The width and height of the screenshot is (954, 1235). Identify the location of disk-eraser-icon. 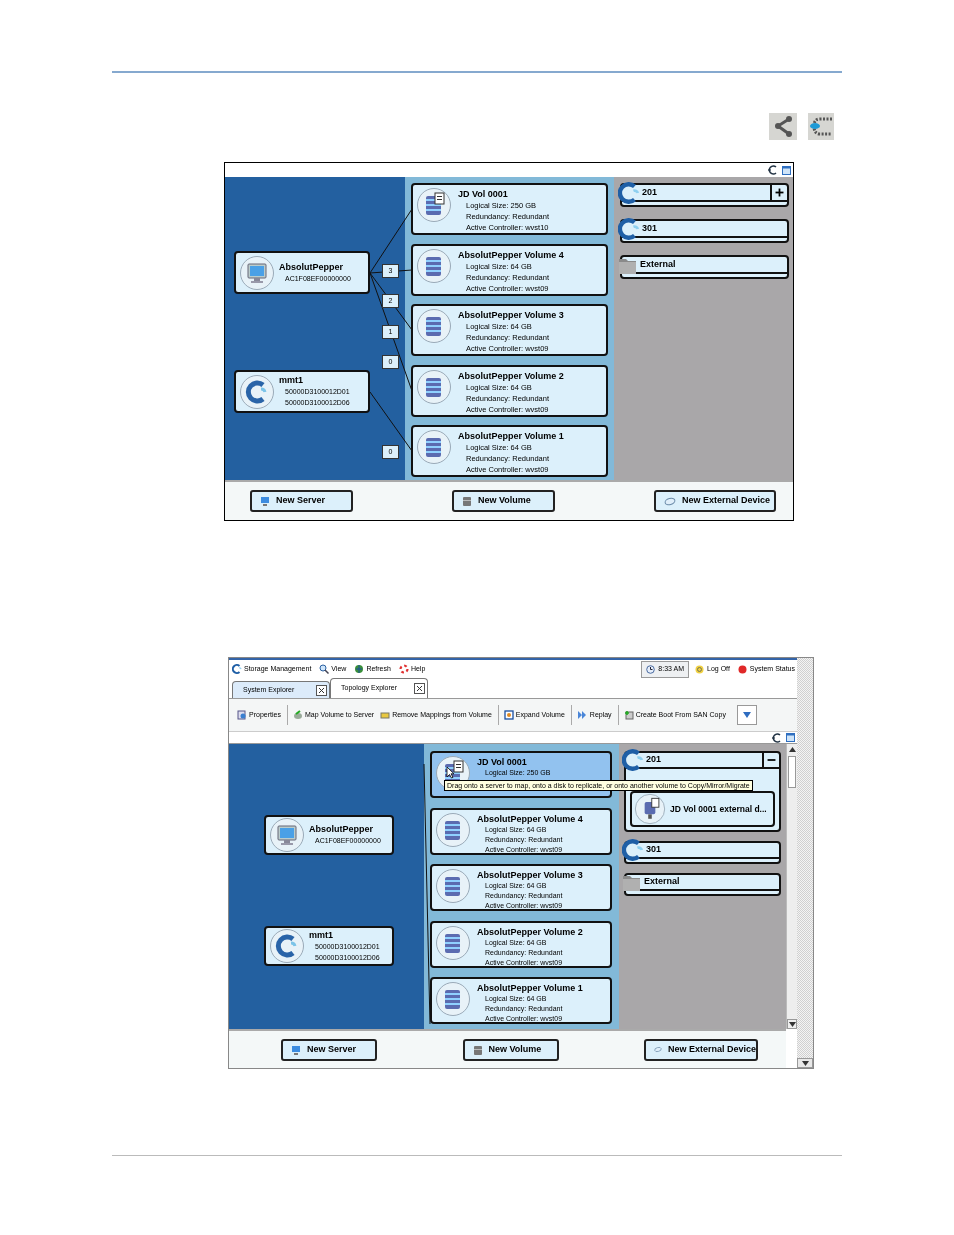
(385, 715).